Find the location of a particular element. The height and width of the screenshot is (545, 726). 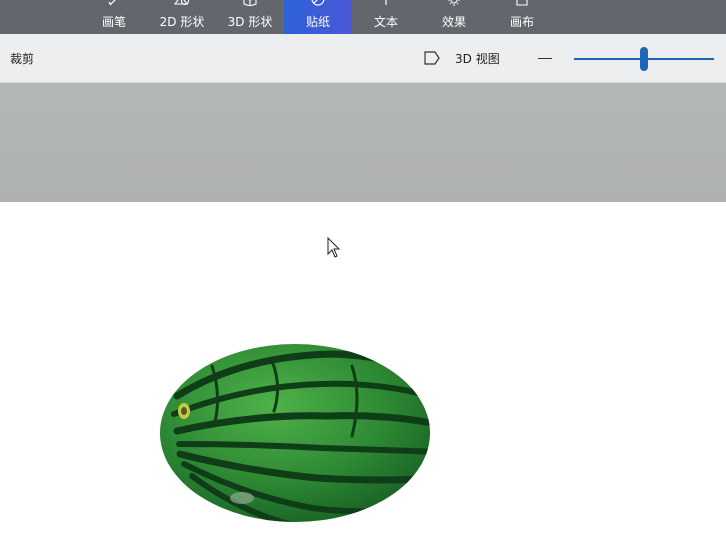

text-icon is located at coordinates (386, 2).